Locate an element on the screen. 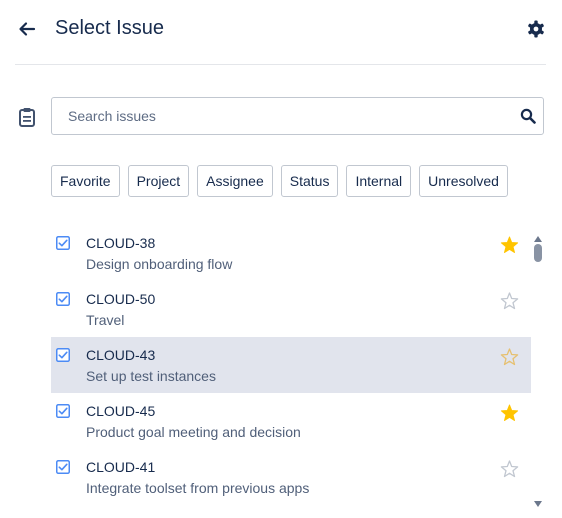 The width and height of the screenshot is (562, 518). issue-row: CLOUD-43 Set up test instances is located at coordinates (291, 365).